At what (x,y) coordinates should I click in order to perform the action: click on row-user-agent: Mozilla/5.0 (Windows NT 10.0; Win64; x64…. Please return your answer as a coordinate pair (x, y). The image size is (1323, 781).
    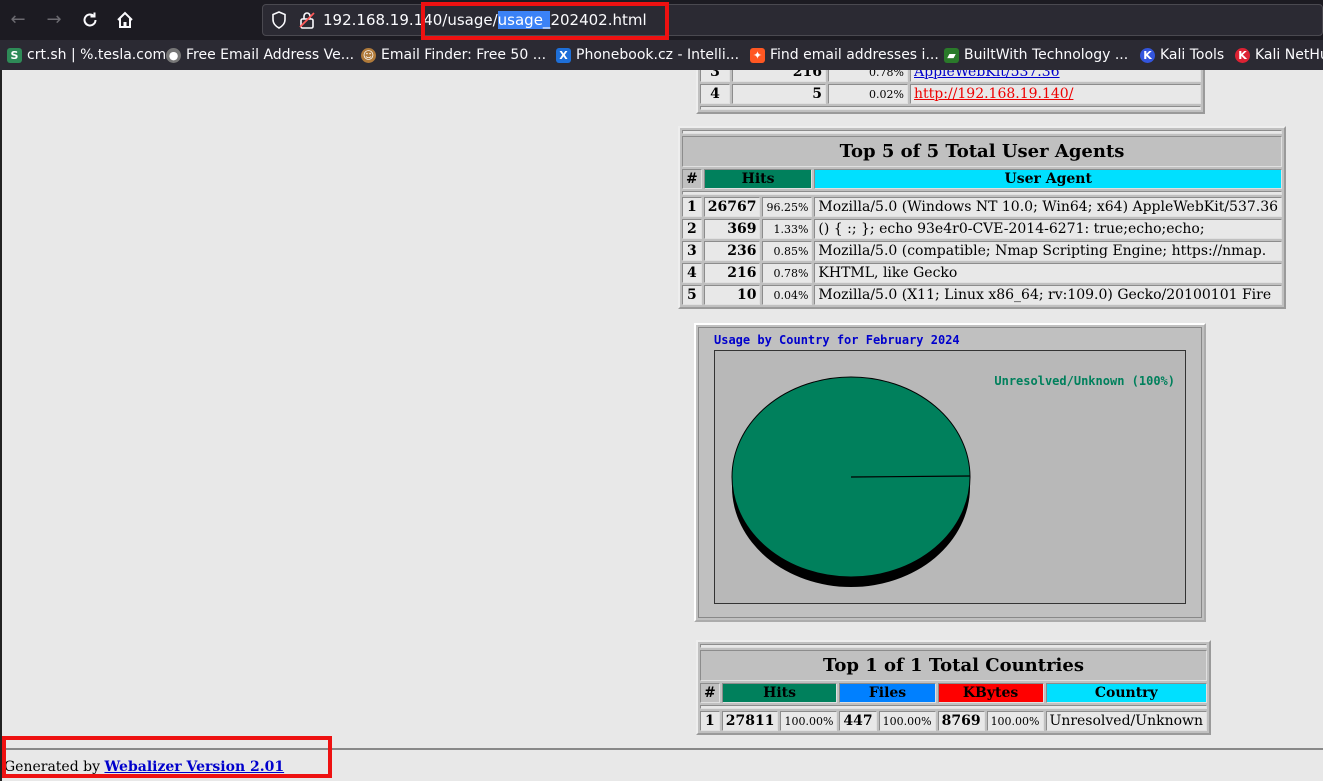
    Looking at the image, I should click on (1048, 207).